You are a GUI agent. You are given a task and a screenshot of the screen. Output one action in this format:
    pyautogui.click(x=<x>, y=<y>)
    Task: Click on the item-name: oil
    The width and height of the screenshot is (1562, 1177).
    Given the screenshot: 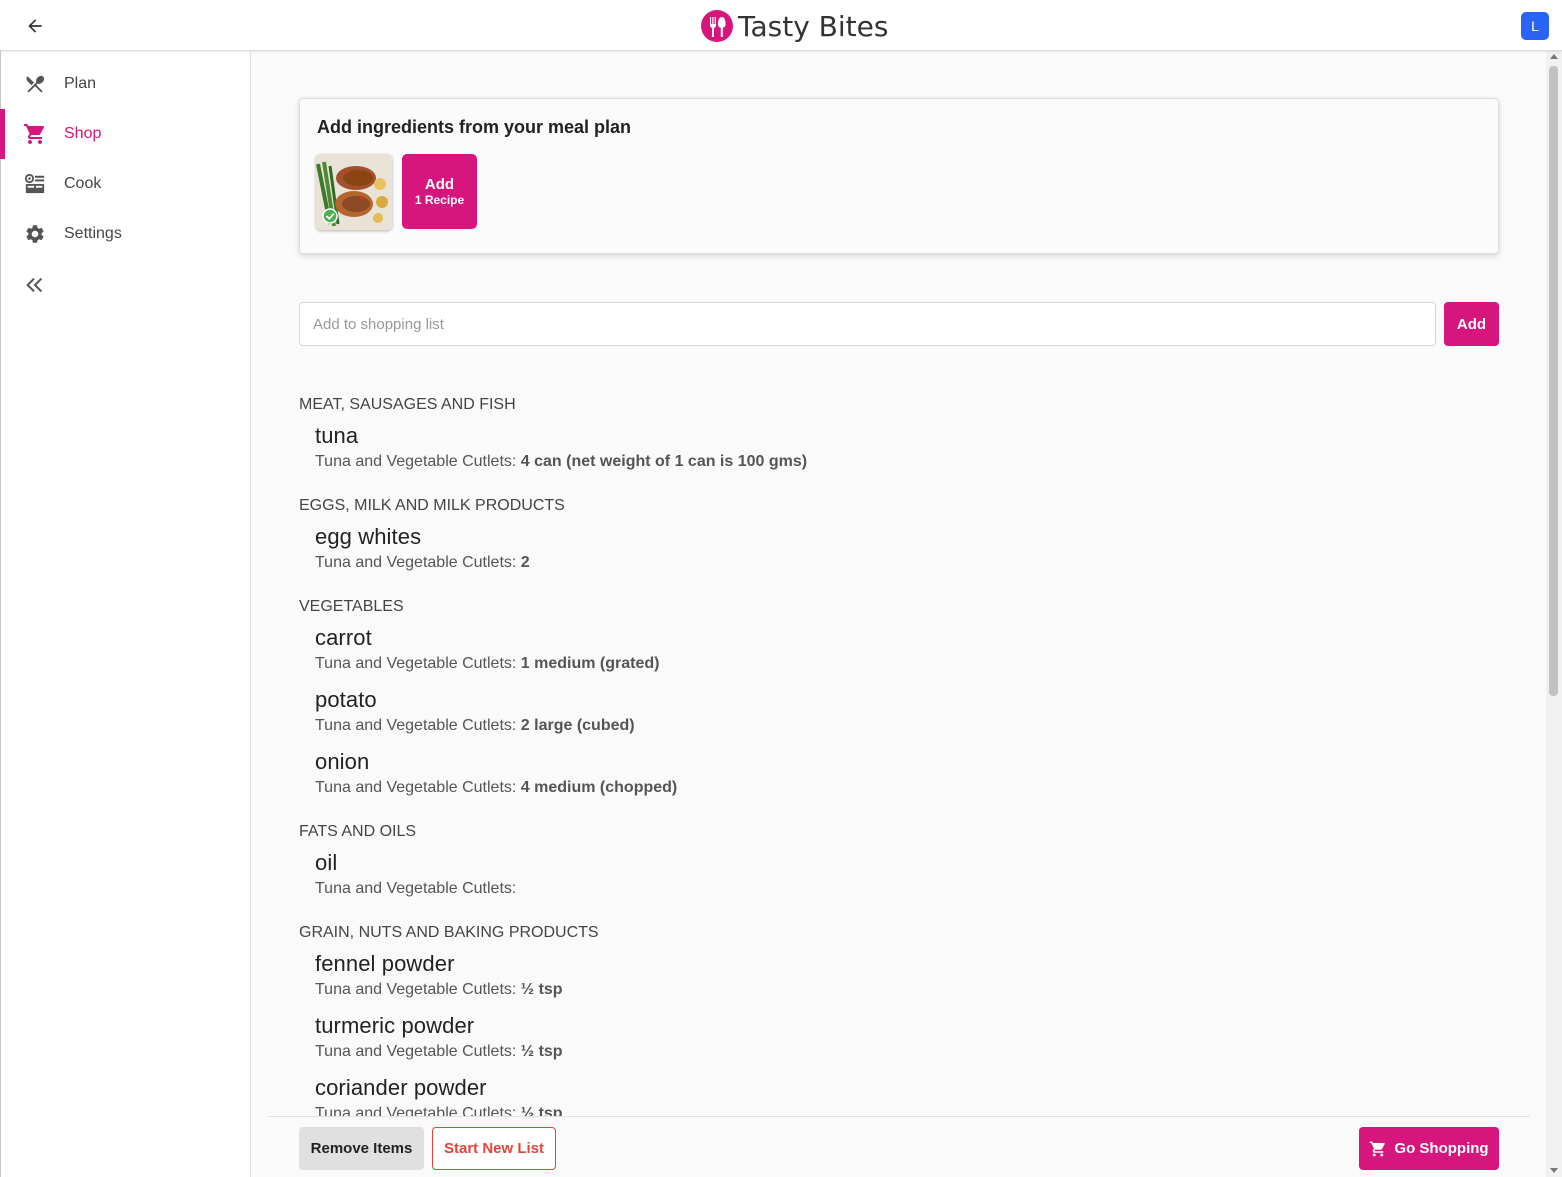 What is the action you would take?
    pyautogui.click(x=326, y=862)
    